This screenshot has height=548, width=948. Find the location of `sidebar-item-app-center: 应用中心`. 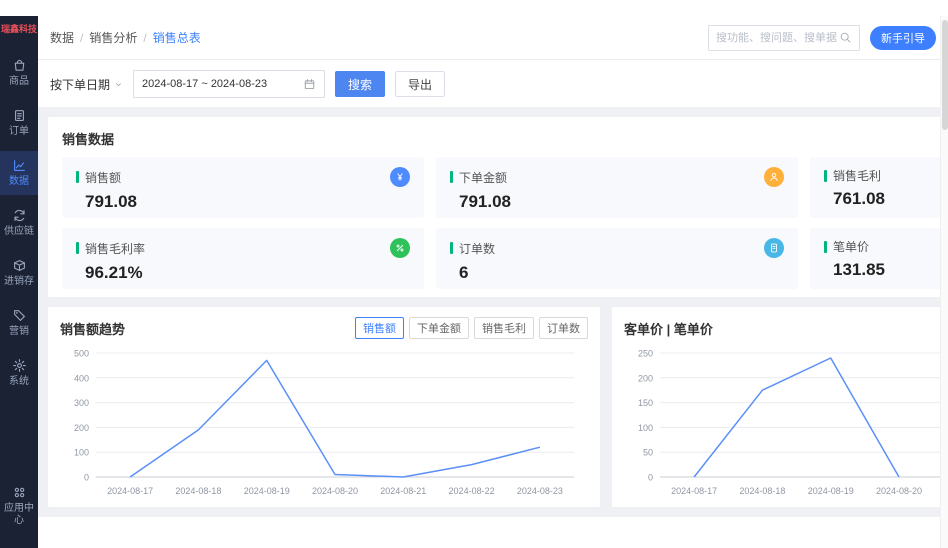

sidebar-item-app-center: 应用中心 is located at coordinates (19, 506).